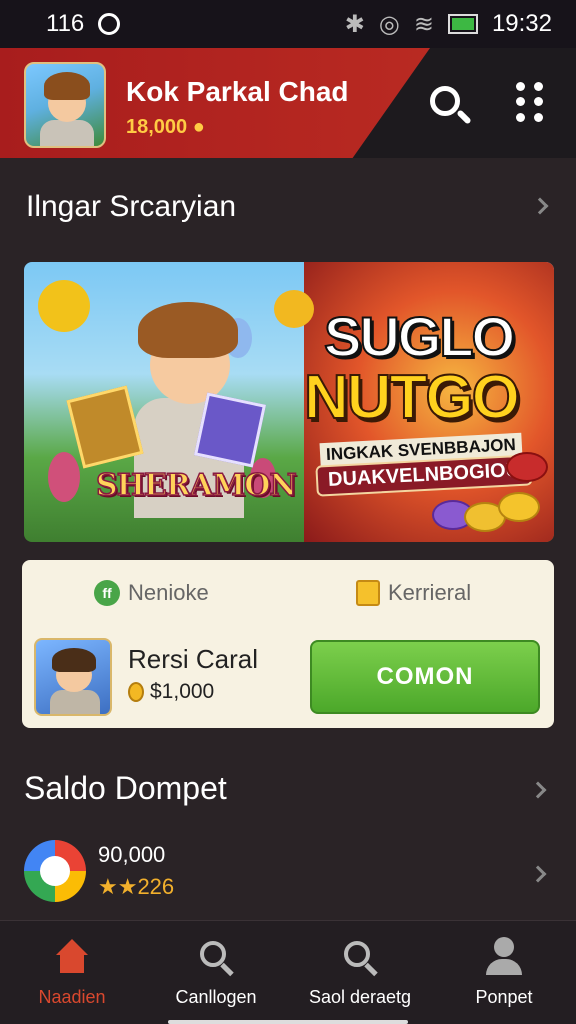  I want to click on nav-home: Naadien, so click(72, 972).